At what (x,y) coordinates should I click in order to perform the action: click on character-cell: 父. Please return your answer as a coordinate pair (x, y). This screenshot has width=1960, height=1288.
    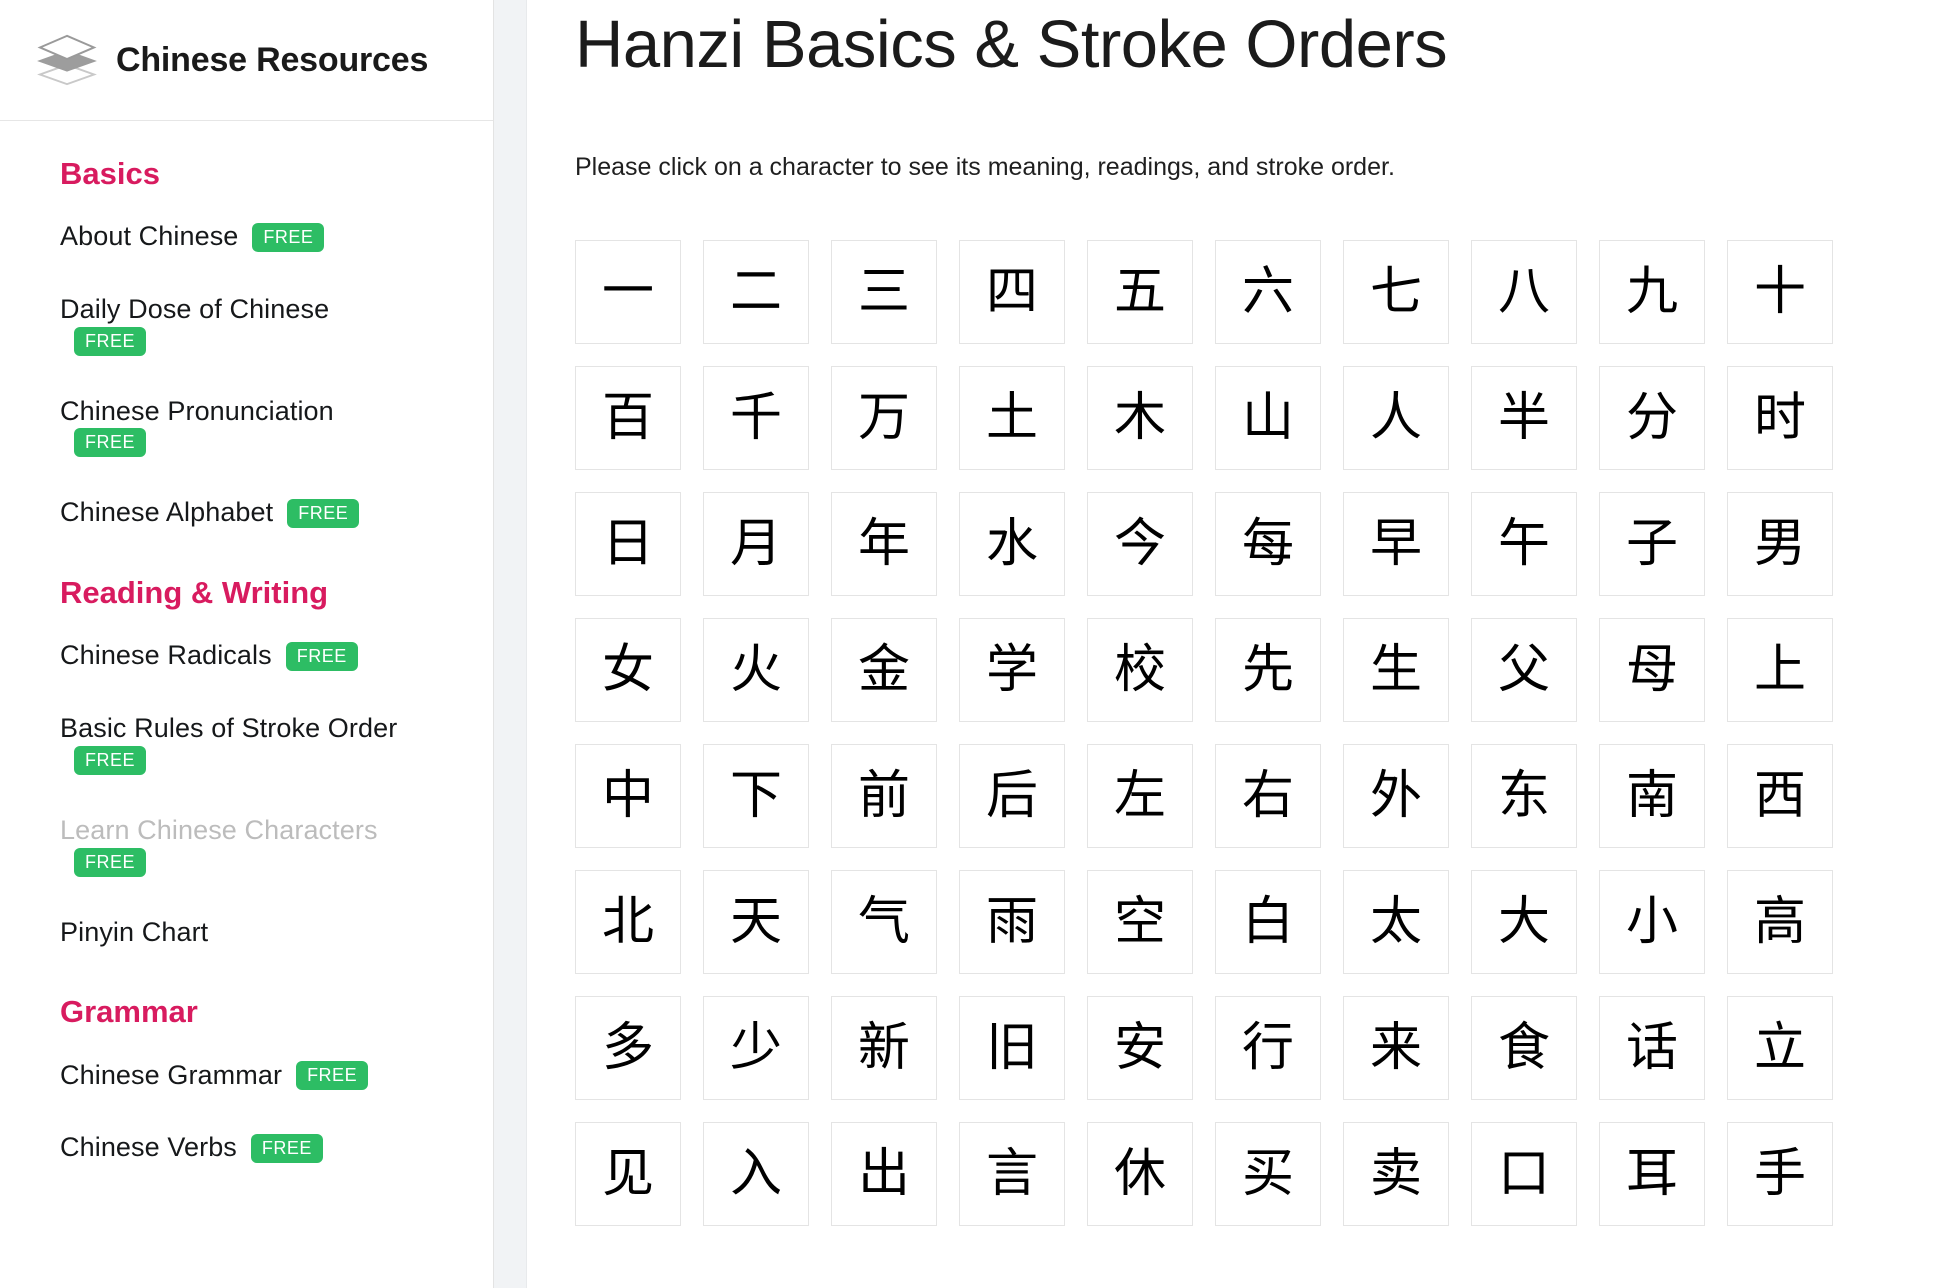
    Looking at the image, I should click on (1524, 670).